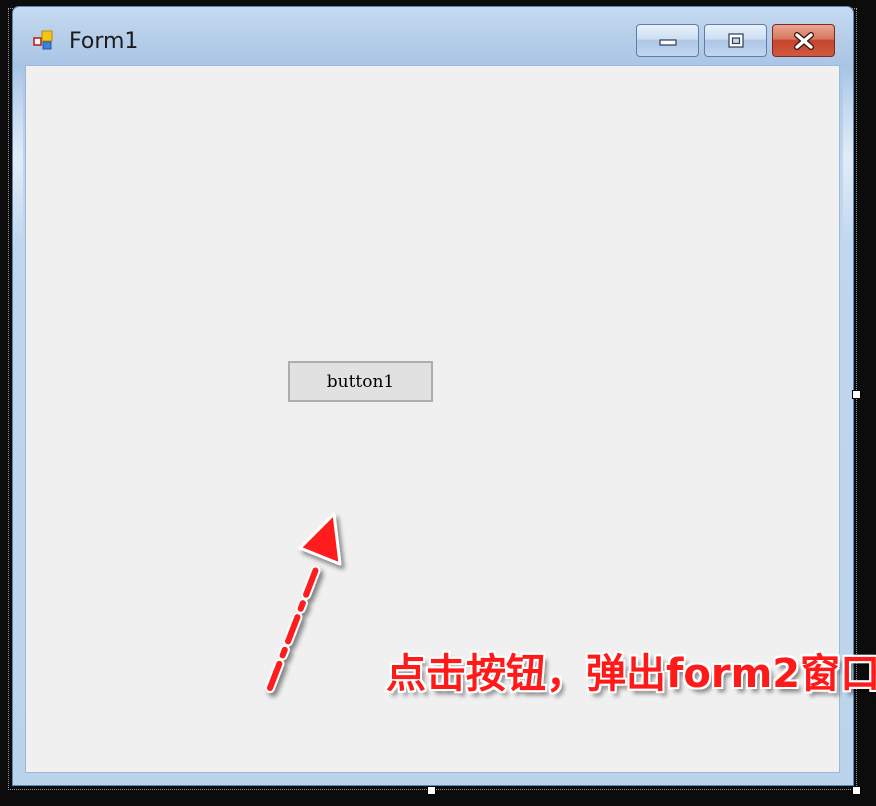  I want to click on resize-handle-corner, so click(856, 790).